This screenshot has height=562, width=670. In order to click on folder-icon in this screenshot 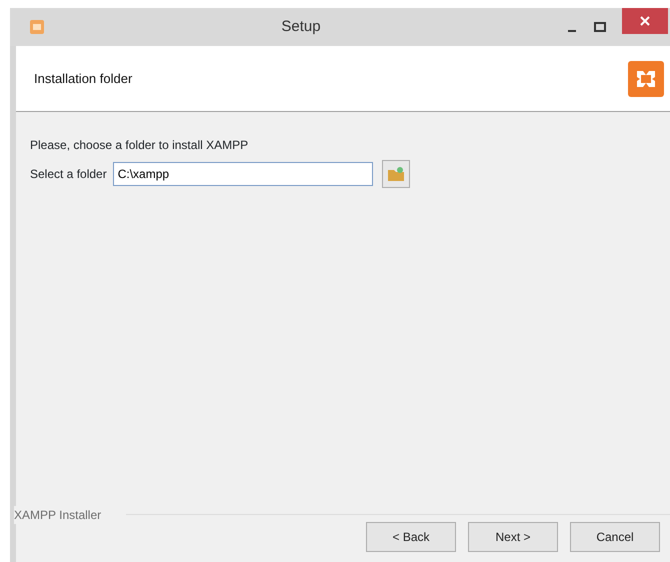, I will do `click(395, 174)`.